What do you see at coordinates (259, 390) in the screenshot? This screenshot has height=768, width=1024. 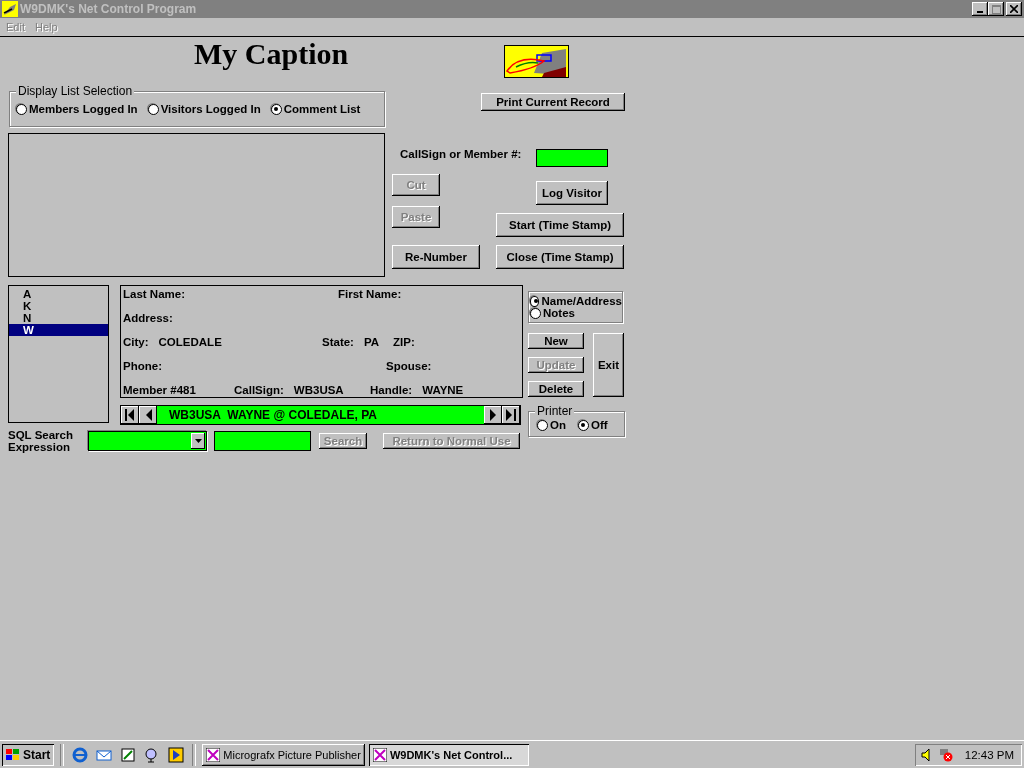 I see `field-label: CallSign:` at bounding box center [259, 390].